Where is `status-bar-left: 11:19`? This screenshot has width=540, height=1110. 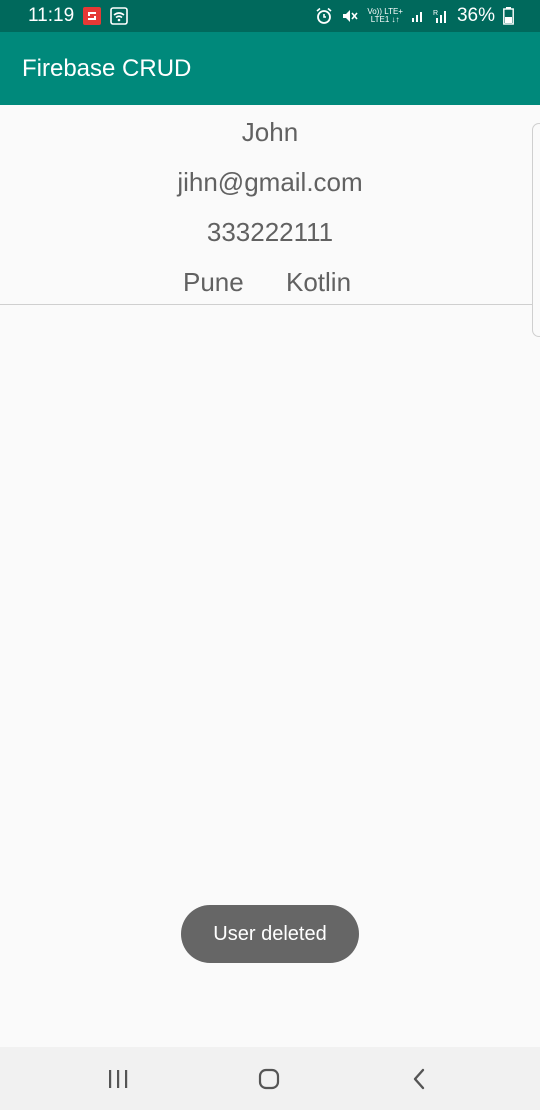
status-bar-left: 11:19 is located at coordinates (78, 16).